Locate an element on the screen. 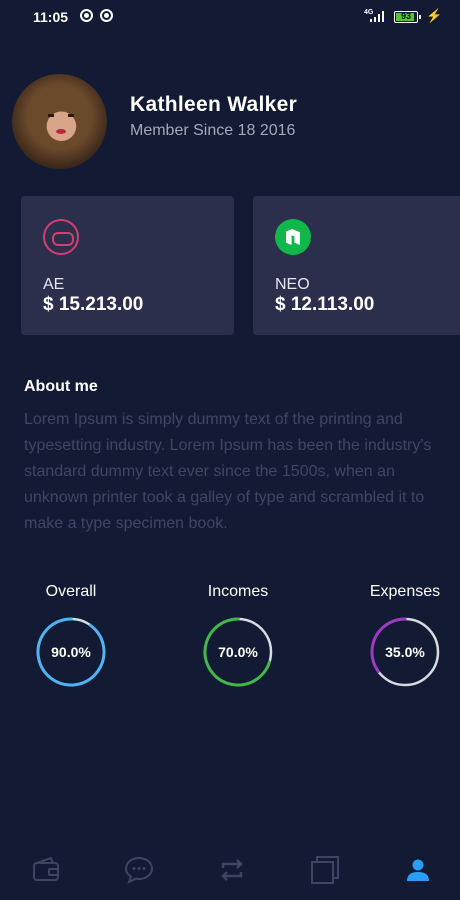 The height and width of the screenshot is (900, 460). coin-card-ae: AE $ 15.213.00 is located at coordinates (127, 265).